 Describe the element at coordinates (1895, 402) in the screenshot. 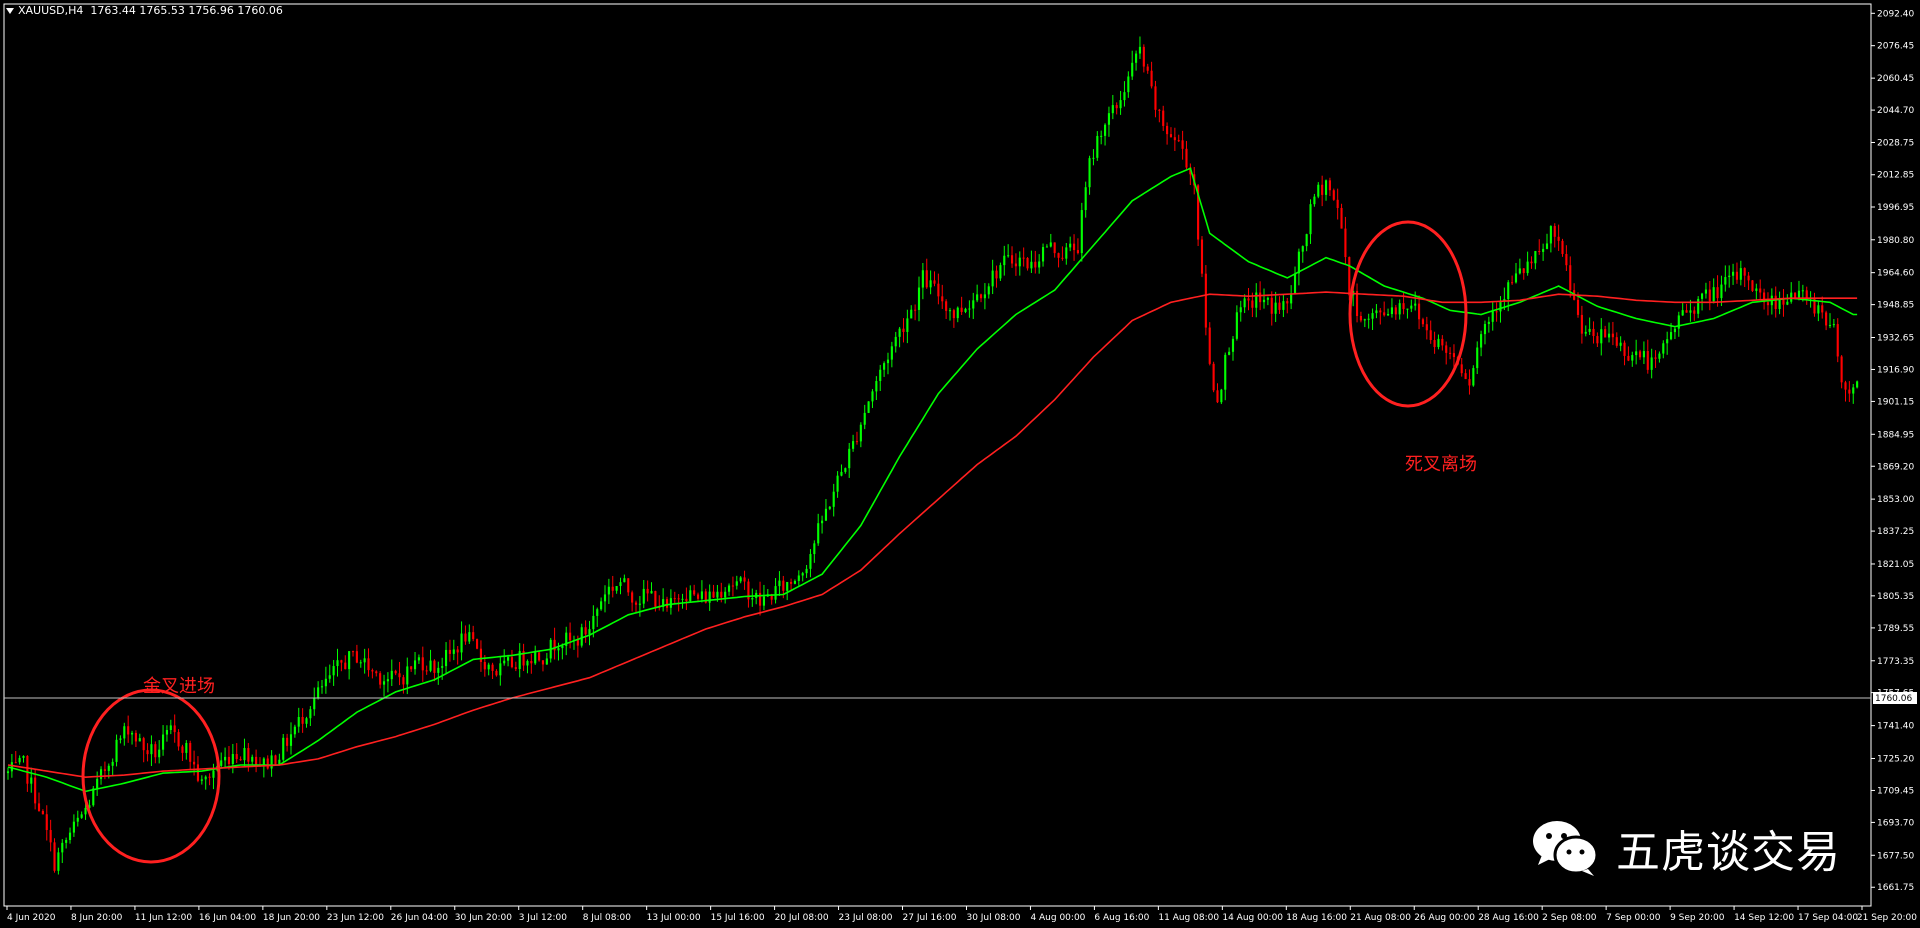

I see `y-tick-label: 1901.15` at that location.